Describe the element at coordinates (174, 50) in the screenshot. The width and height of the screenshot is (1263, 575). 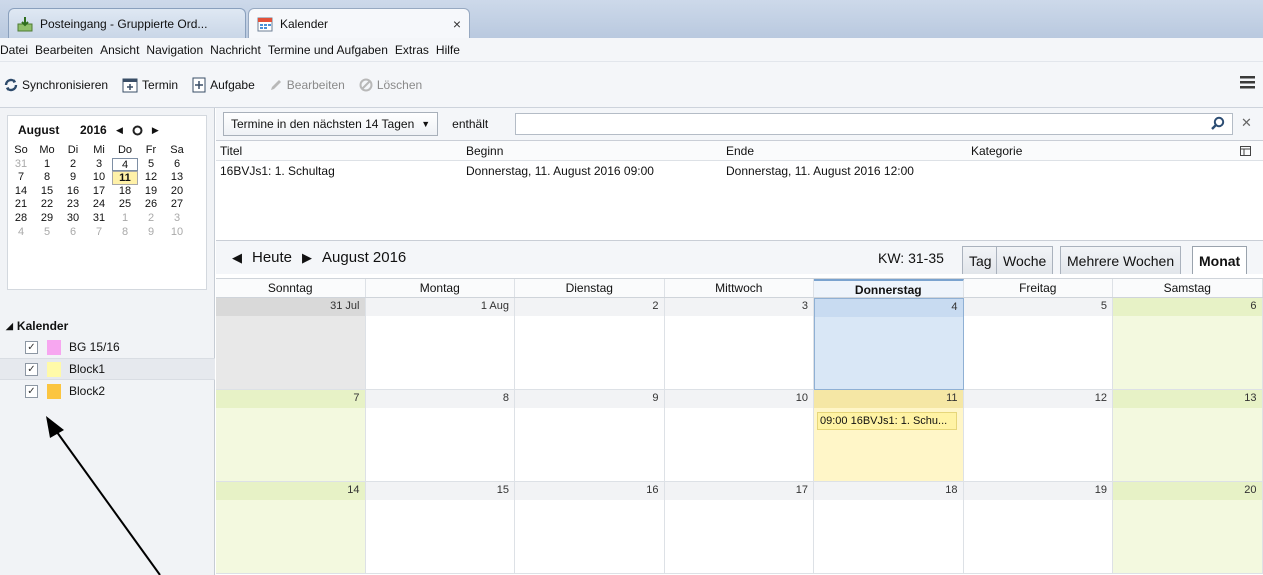
I see `menu-navigation: Navigation` at that location.